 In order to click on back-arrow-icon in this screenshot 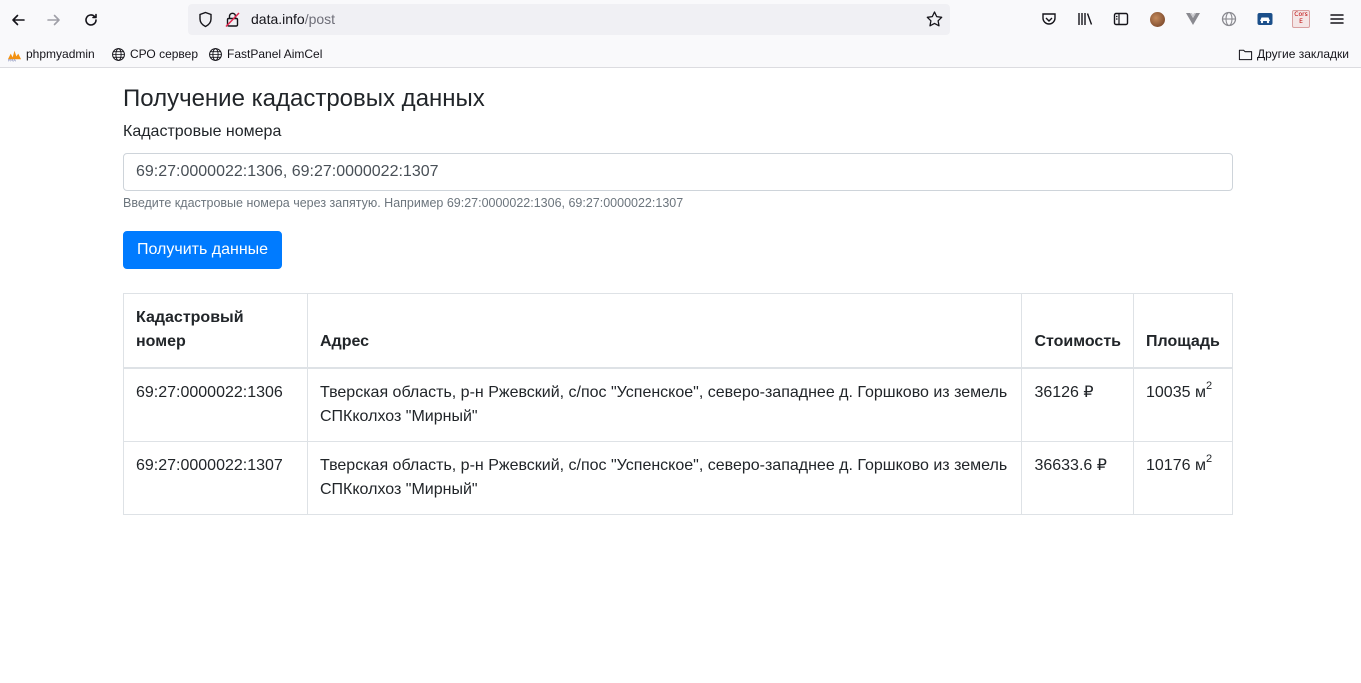, I will do `click(18, 20)`.